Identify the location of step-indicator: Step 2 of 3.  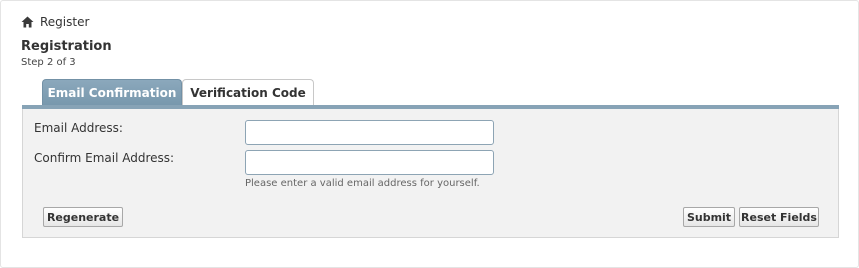
(48, 62).